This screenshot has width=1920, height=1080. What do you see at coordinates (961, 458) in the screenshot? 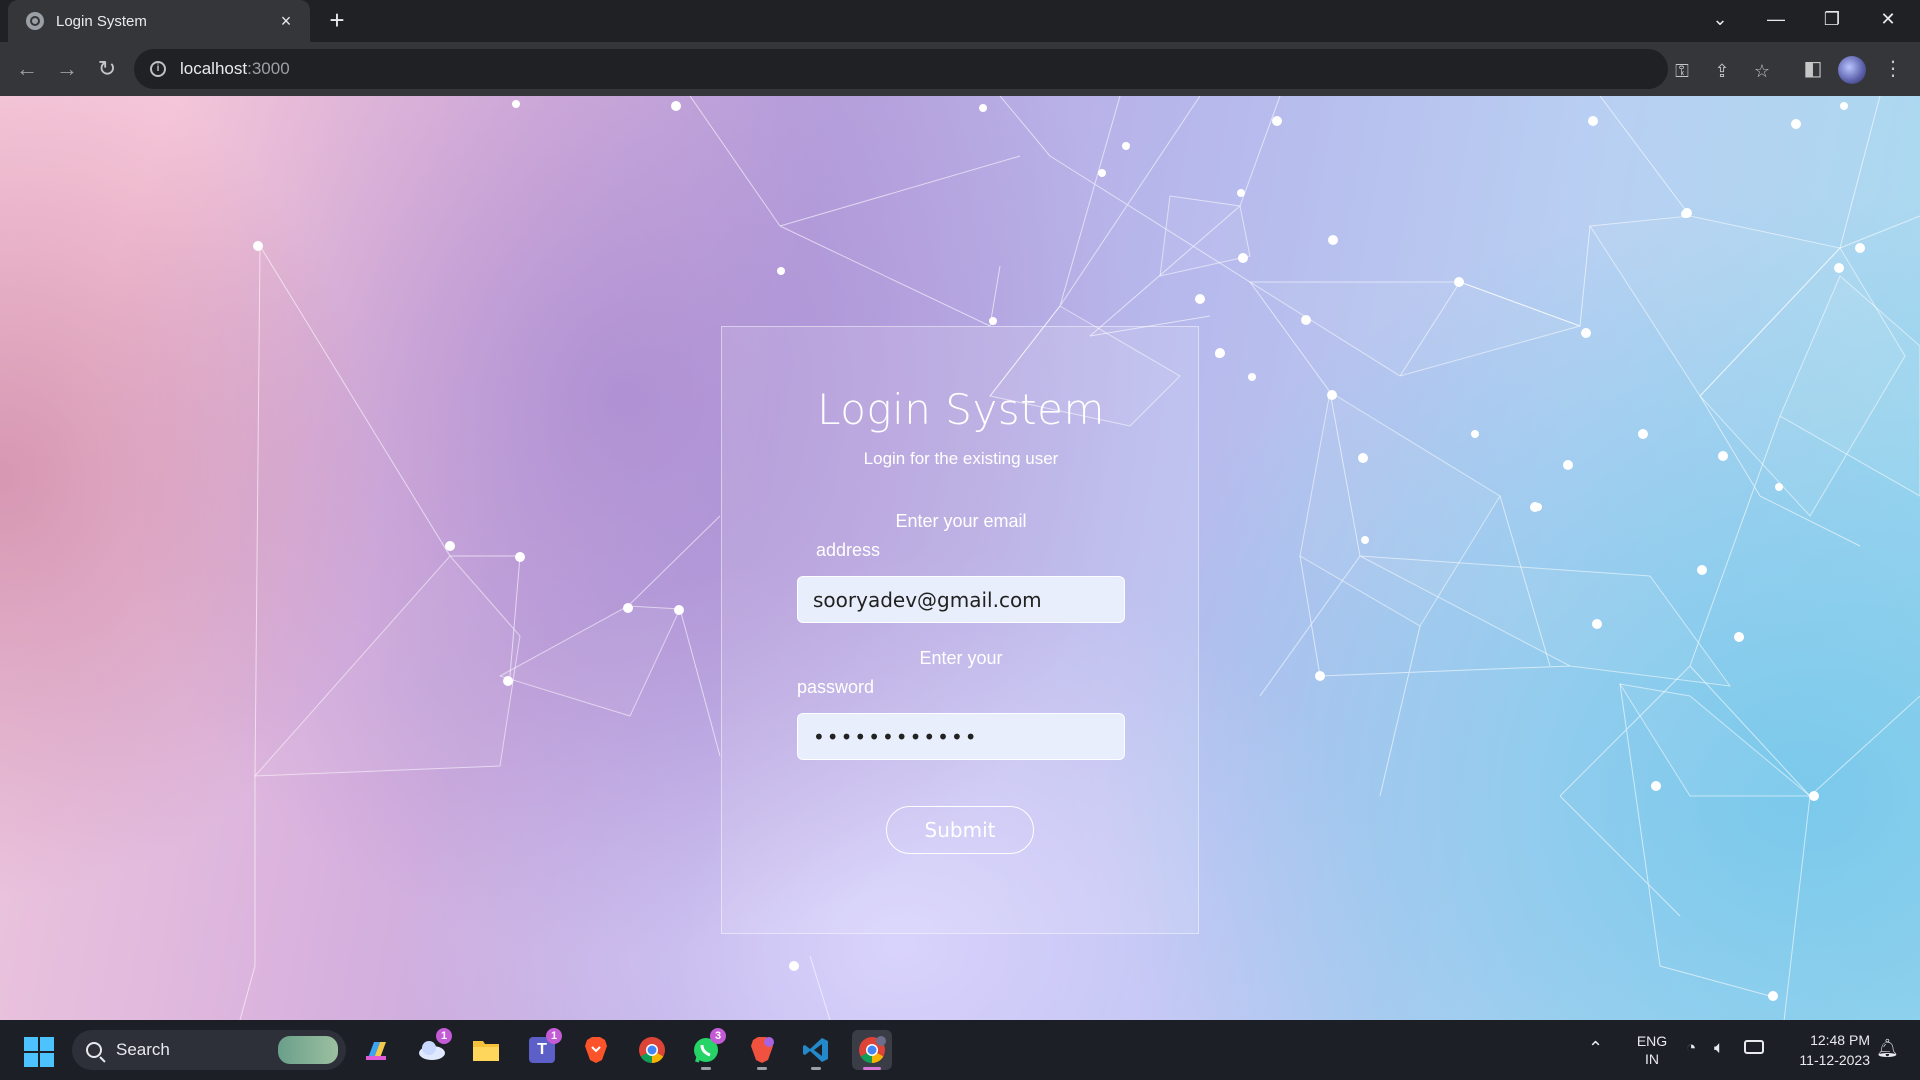
I see `login-subtitle: Login for the existing user` at bounding box center [961, 458].